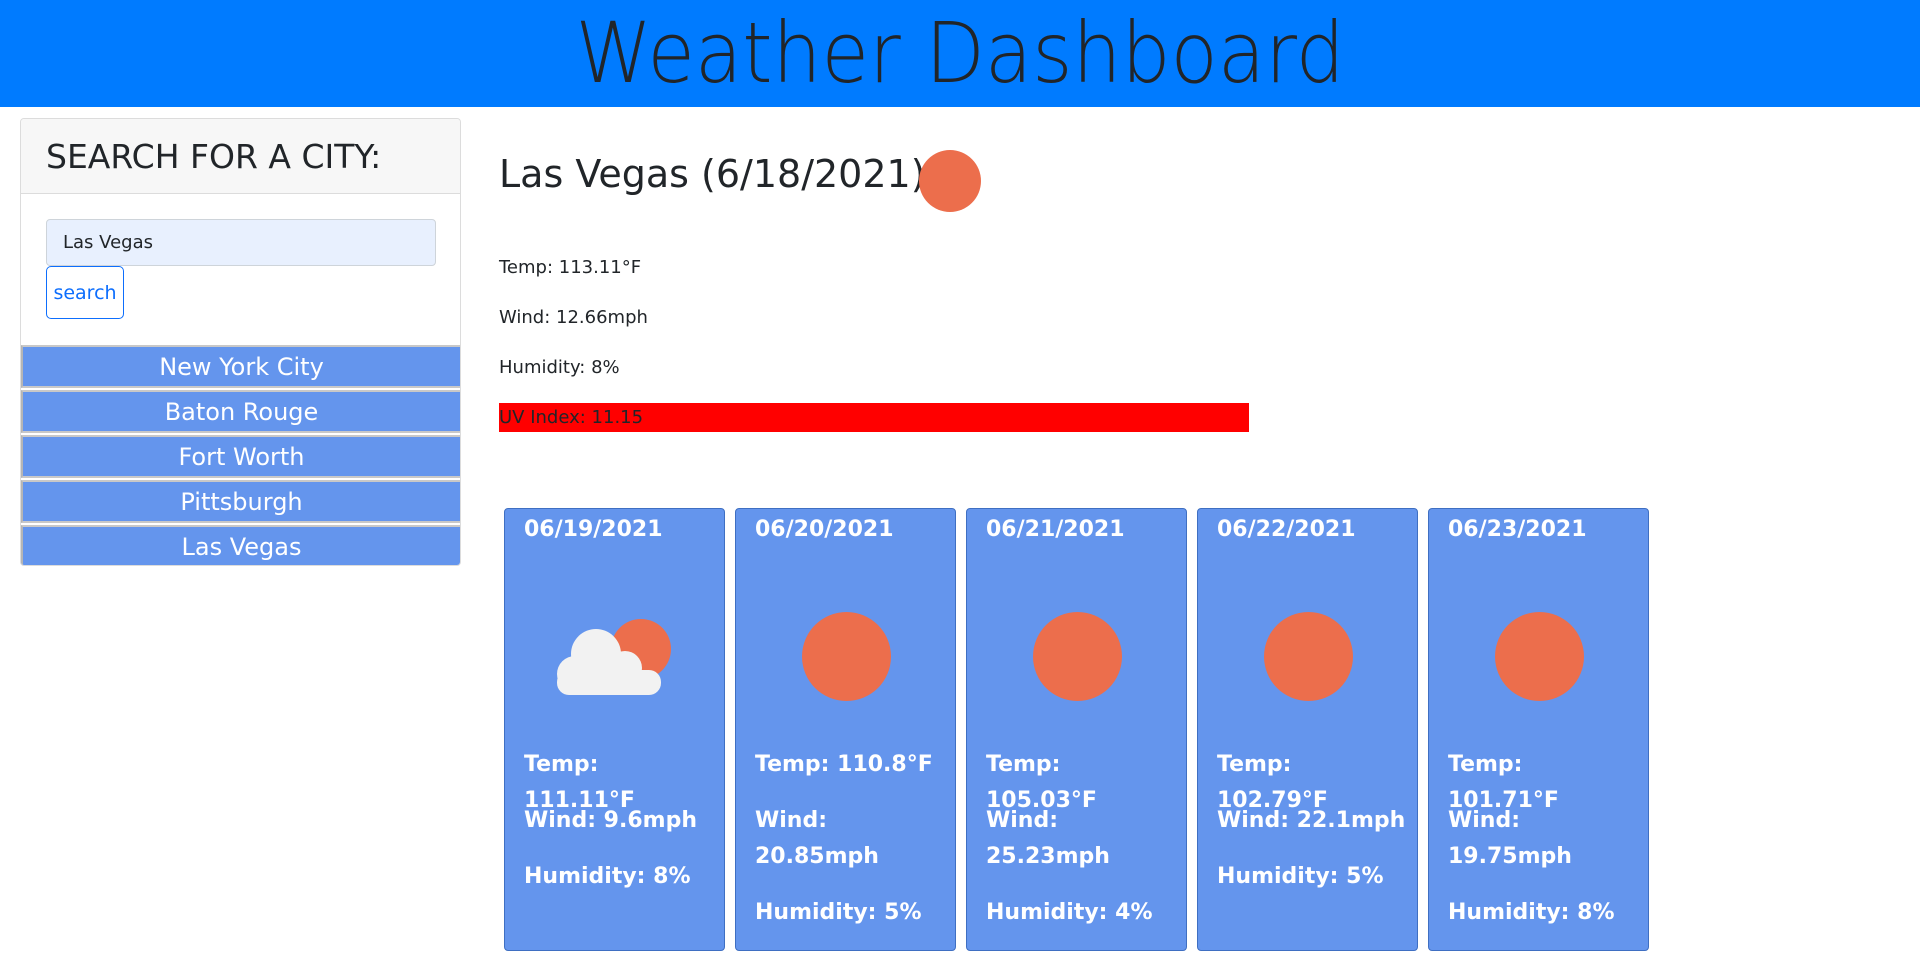 Image resolution: width=1920 pixels, height=956 pixels. I want to click on forecast-wind: Wind: 19.75mph, so click(1510, 838).